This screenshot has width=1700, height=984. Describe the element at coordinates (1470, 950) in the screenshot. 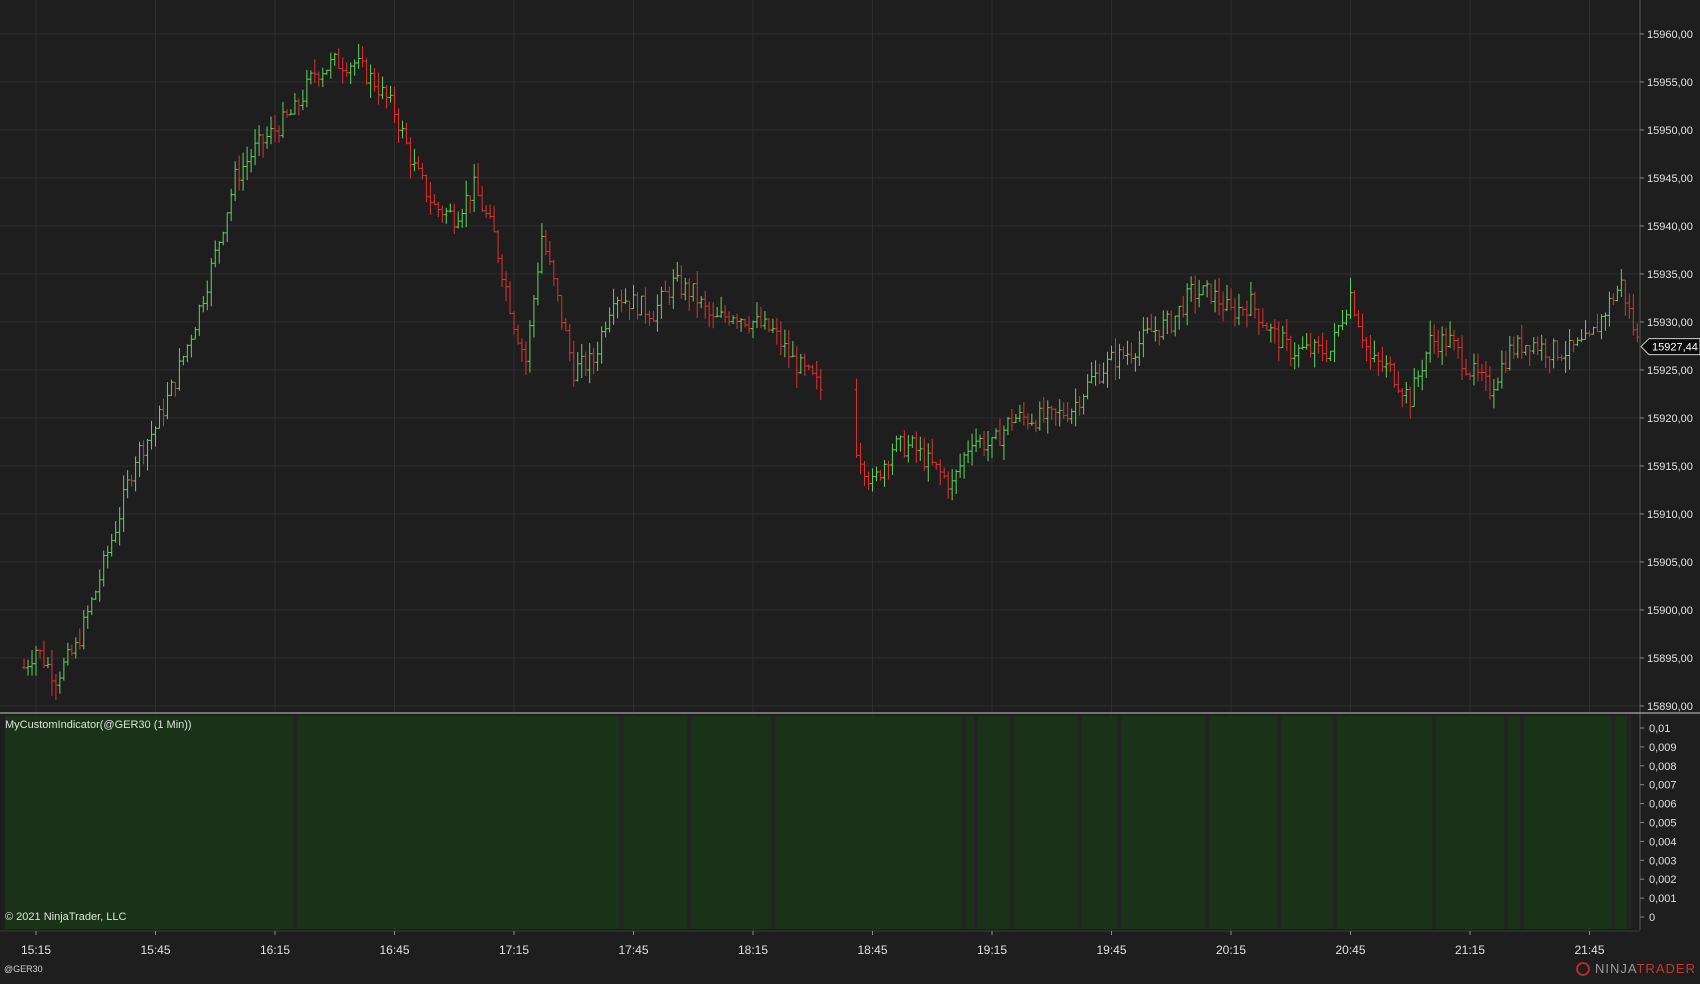

I see `time-tick-label: 21:15` at that location.